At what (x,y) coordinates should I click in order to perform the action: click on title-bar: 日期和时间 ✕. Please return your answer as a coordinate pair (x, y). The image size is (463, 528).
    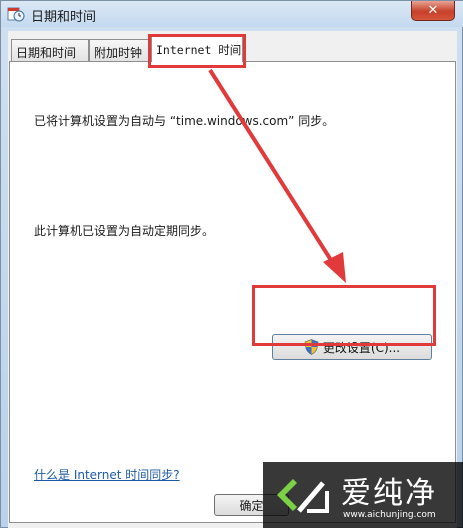
    Looking at the image, I should click on (232, 14).